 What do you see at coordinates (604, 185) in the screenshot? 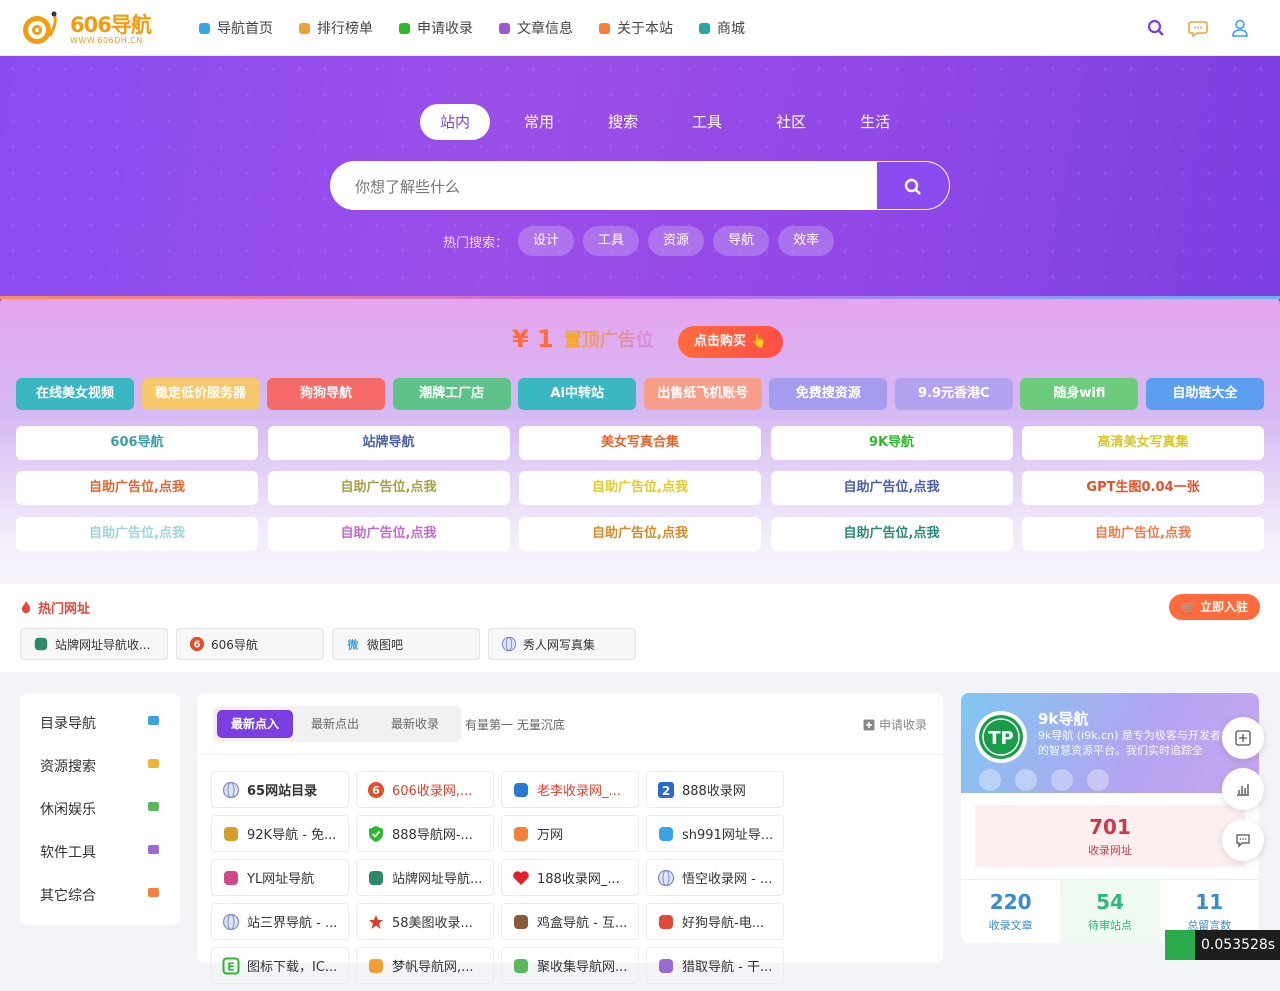
I see `search-input` at bounding box center [604, 185].